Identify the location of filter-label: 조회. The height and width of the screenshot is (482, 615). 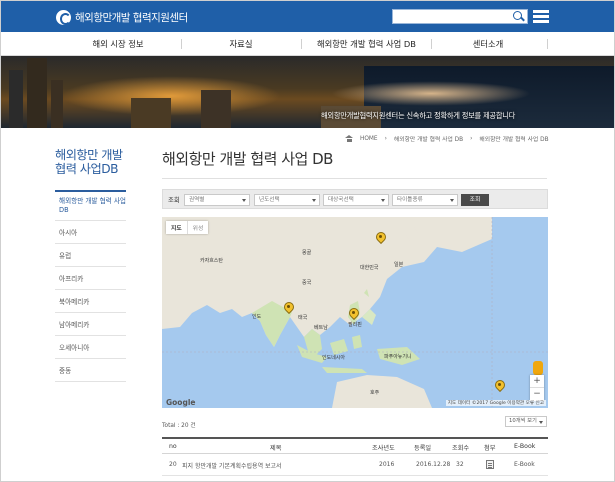
(174, 200).